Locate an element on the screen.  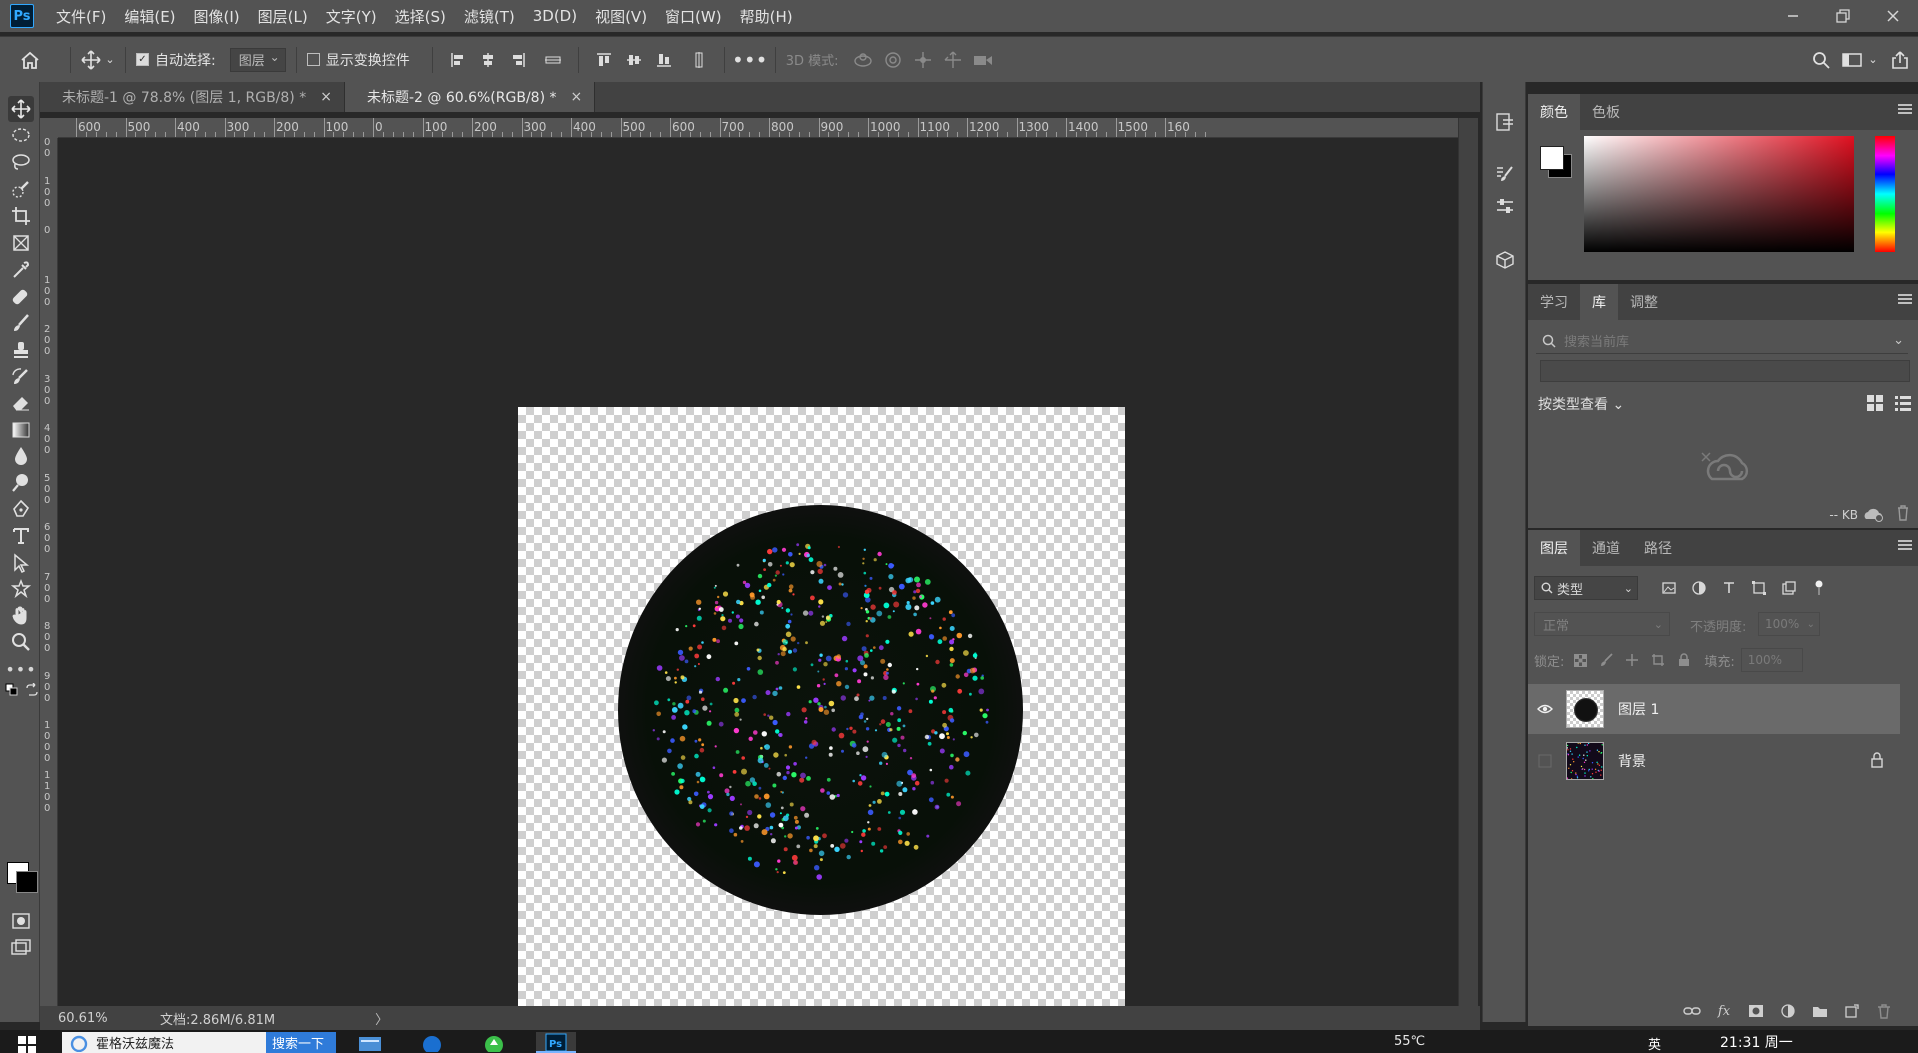
tab-color: 颜色 is located at coordinates (1554, 112).